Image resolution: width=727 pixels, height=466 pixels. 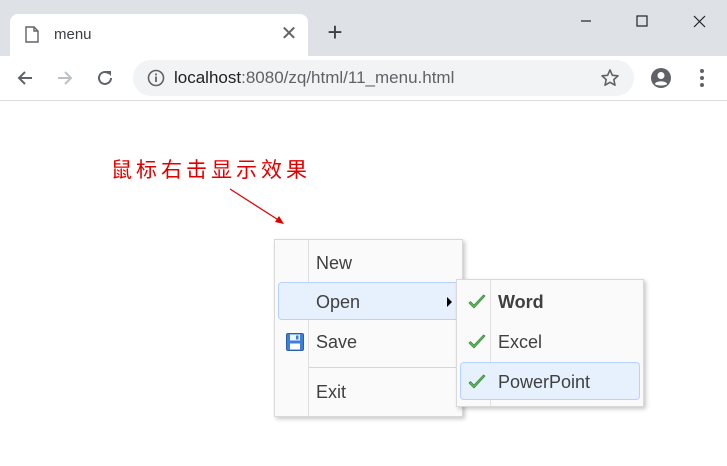 I want to click on context-menu: New Open Save Exit, so click(x=368, y=328).